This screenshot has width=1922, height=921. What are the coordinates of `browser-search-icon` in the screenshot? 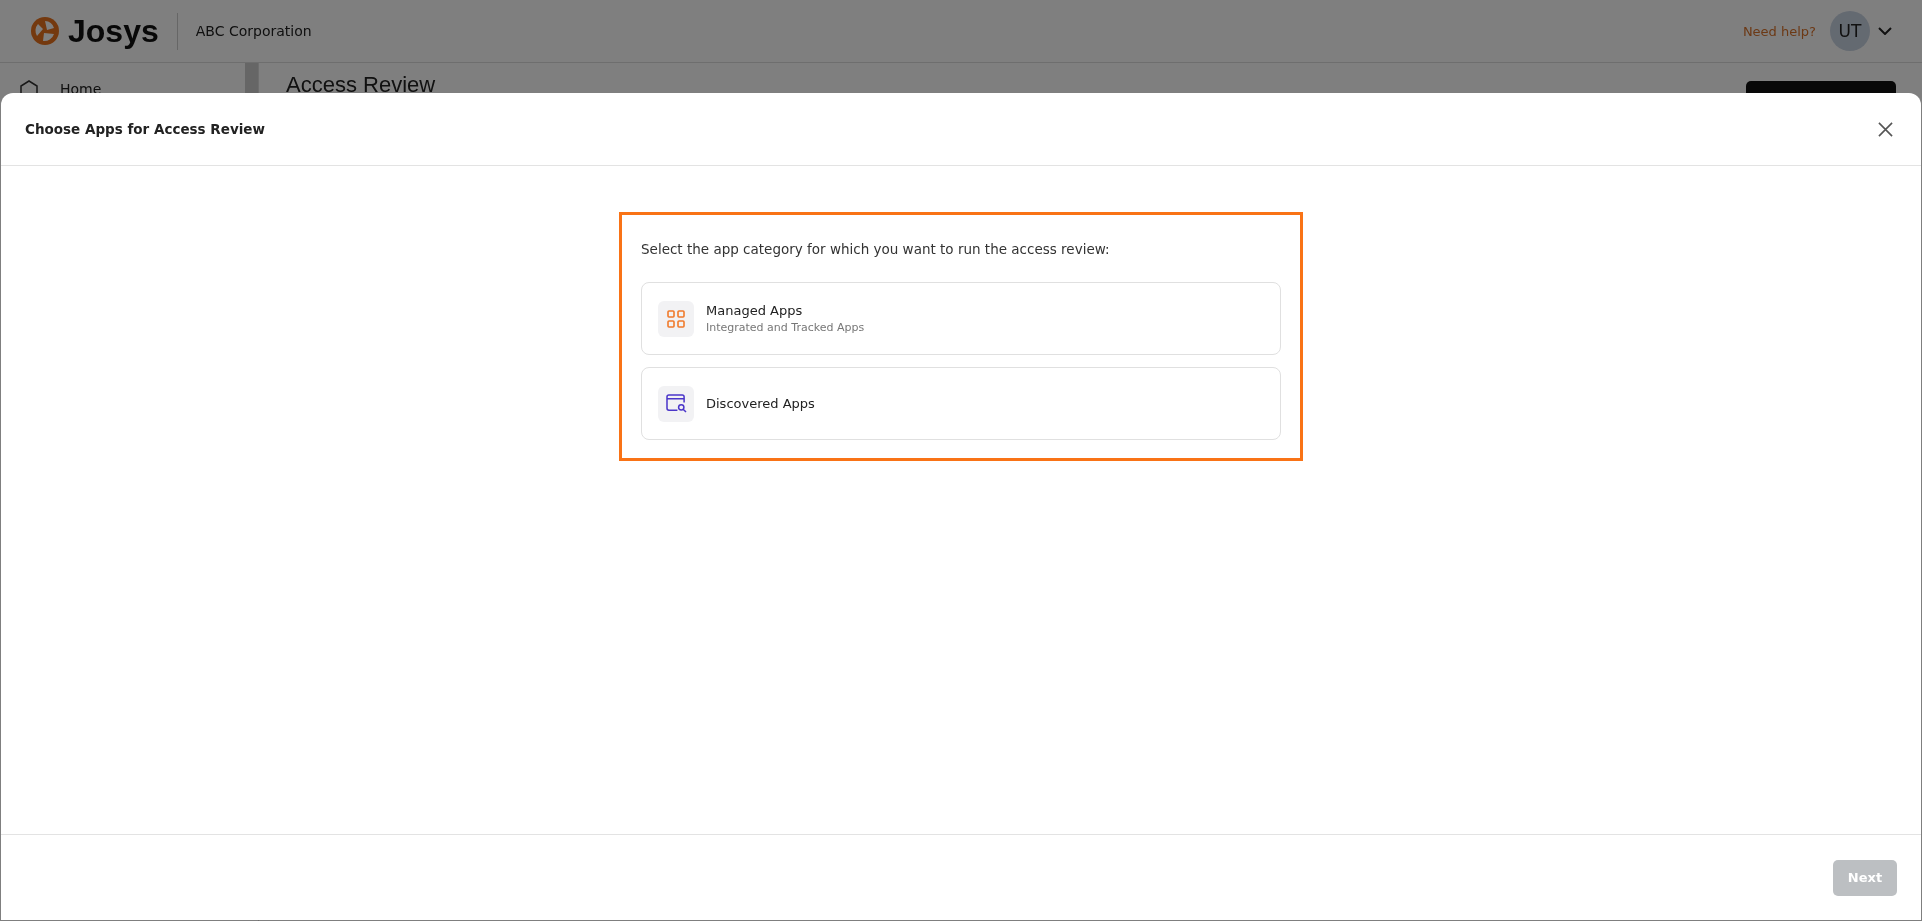 It's located at (676, 403).